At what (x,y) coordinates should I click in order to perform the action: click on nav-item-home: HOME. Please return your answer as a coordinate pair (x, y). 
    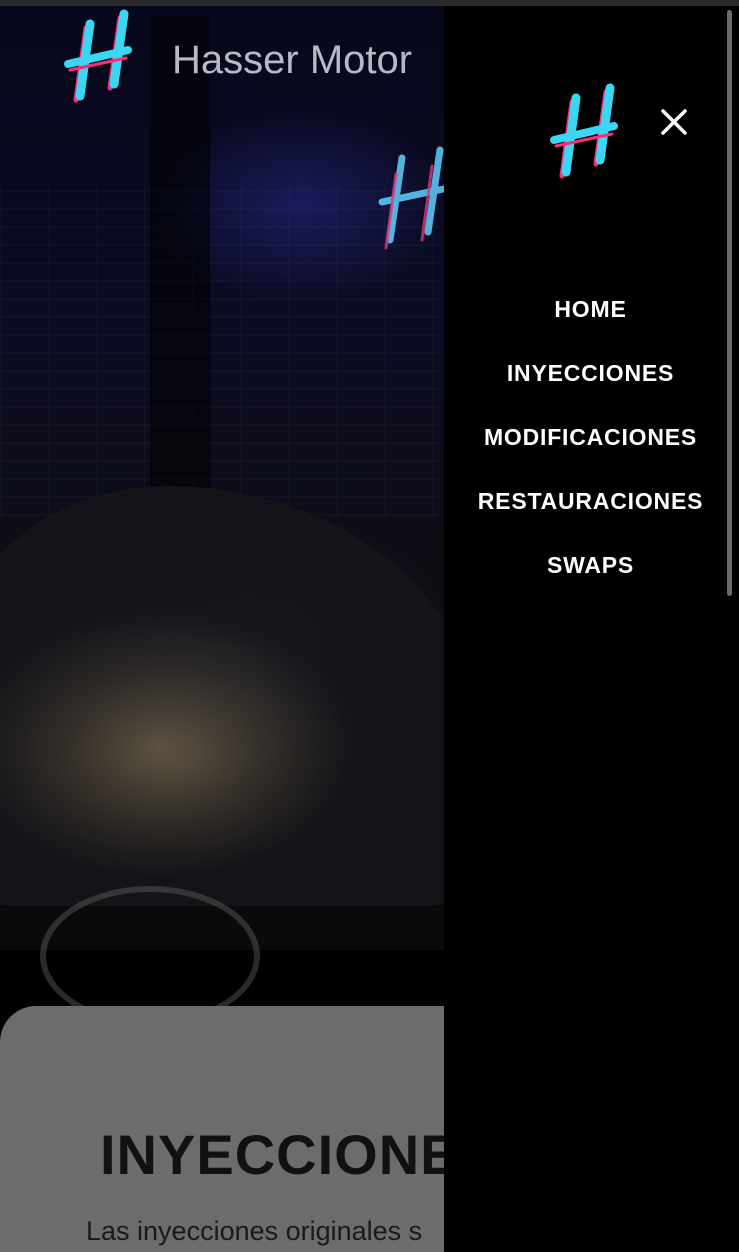
    Looking at the image, I should click on (590, 320).